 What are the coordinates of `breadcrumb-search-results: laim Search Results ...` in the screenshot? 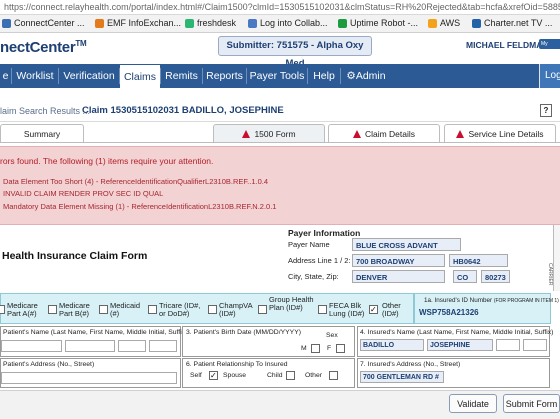 It's located at (45, 111).